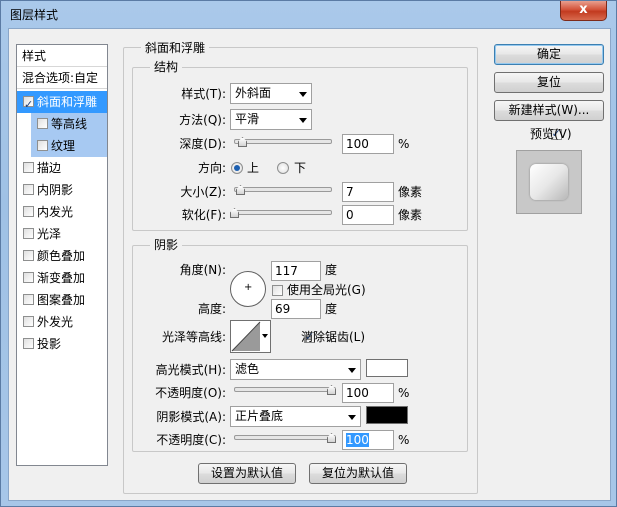 The width and height of the screenshot is (617, 507). What do you see at coordinates (69, 146) in the screenshot?
I see `style-item-texture: 纹理` at bounding box center [69, 146].